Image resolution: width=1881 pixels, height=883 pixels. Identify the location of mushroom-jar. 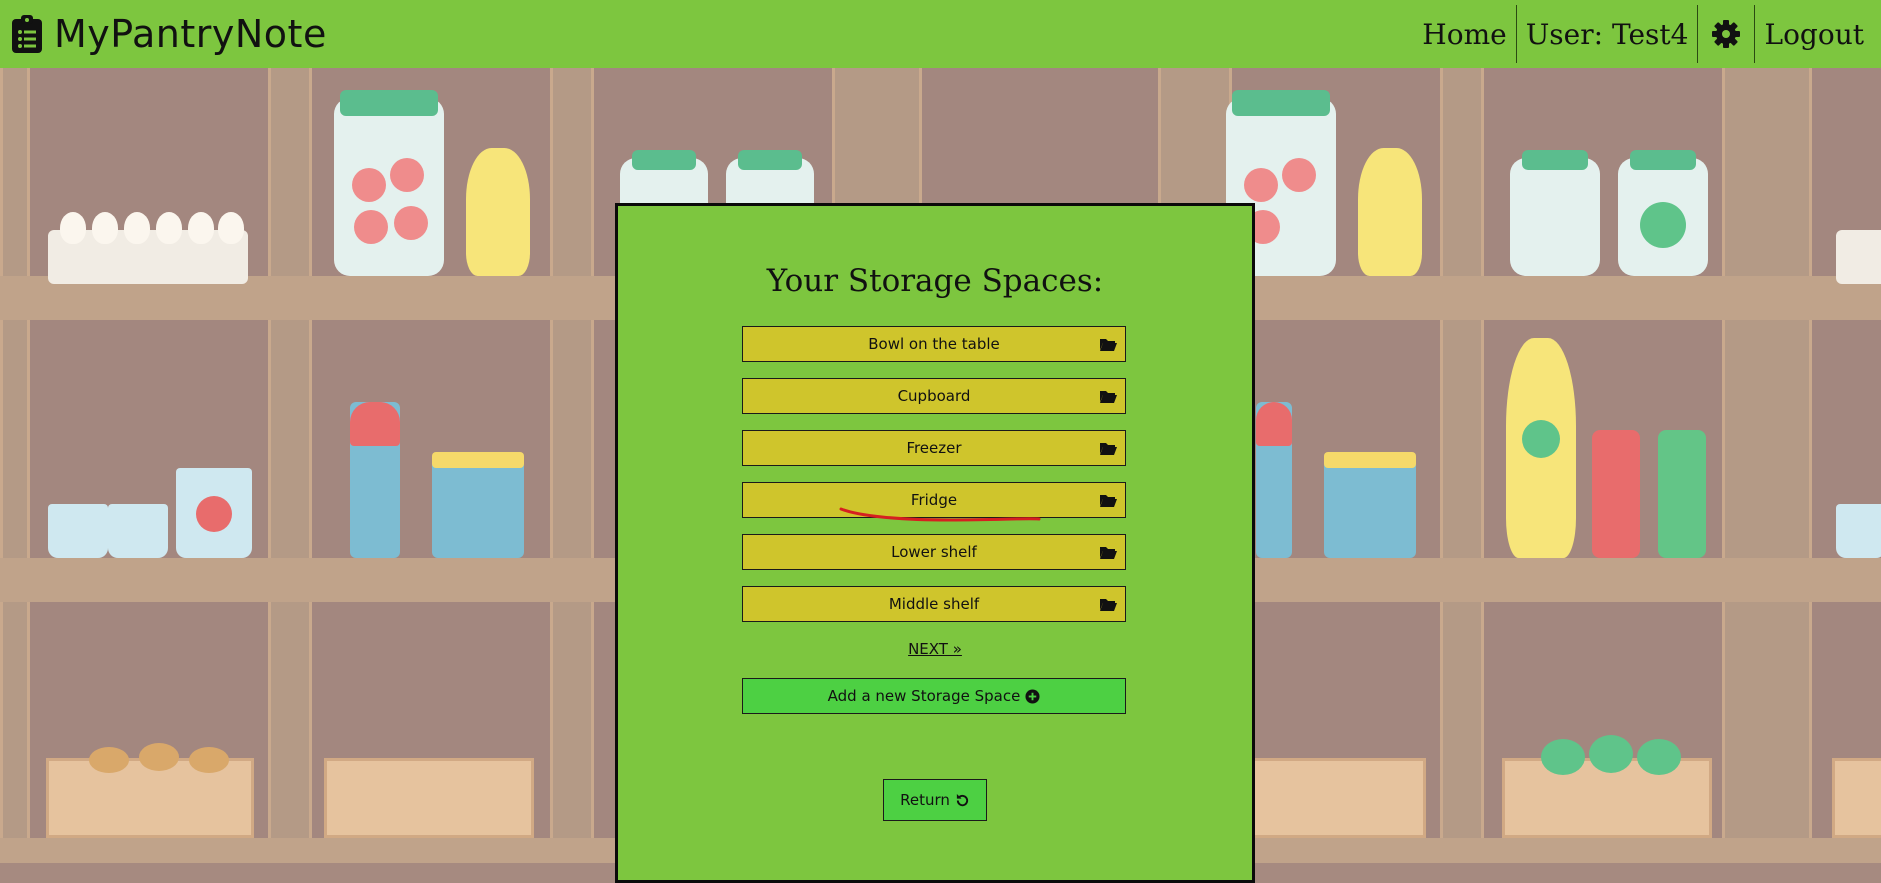
(1555, 213).